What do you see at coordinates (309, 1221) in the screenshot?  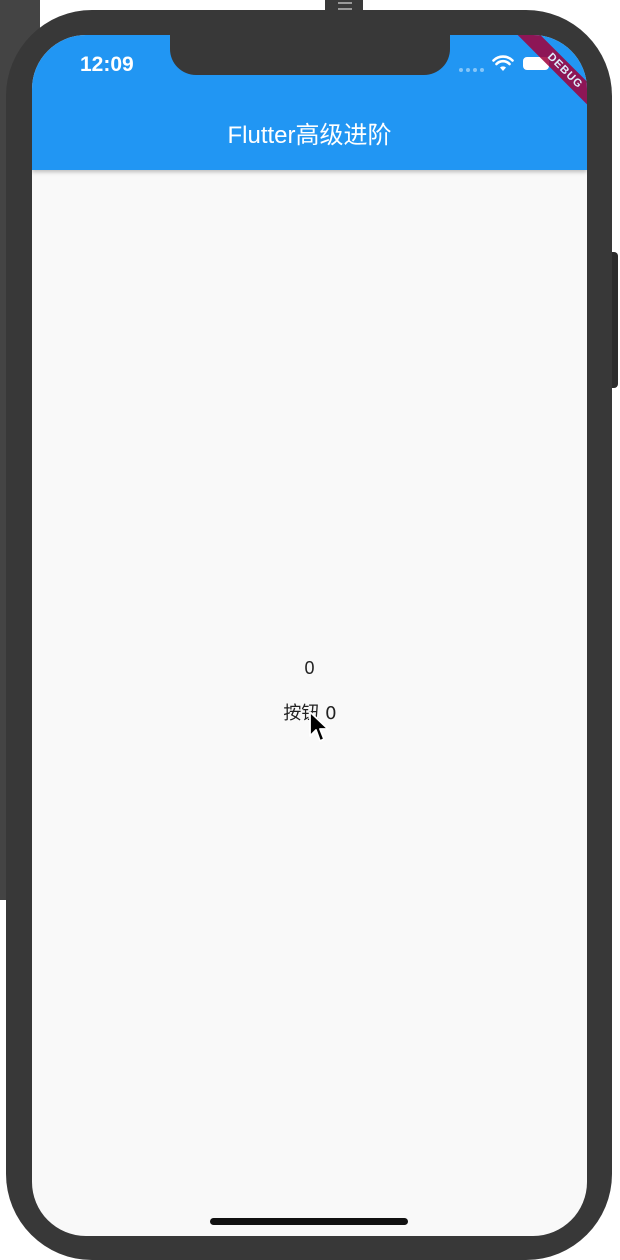 I see `home-indicator` at bounding box center [309, 1221].